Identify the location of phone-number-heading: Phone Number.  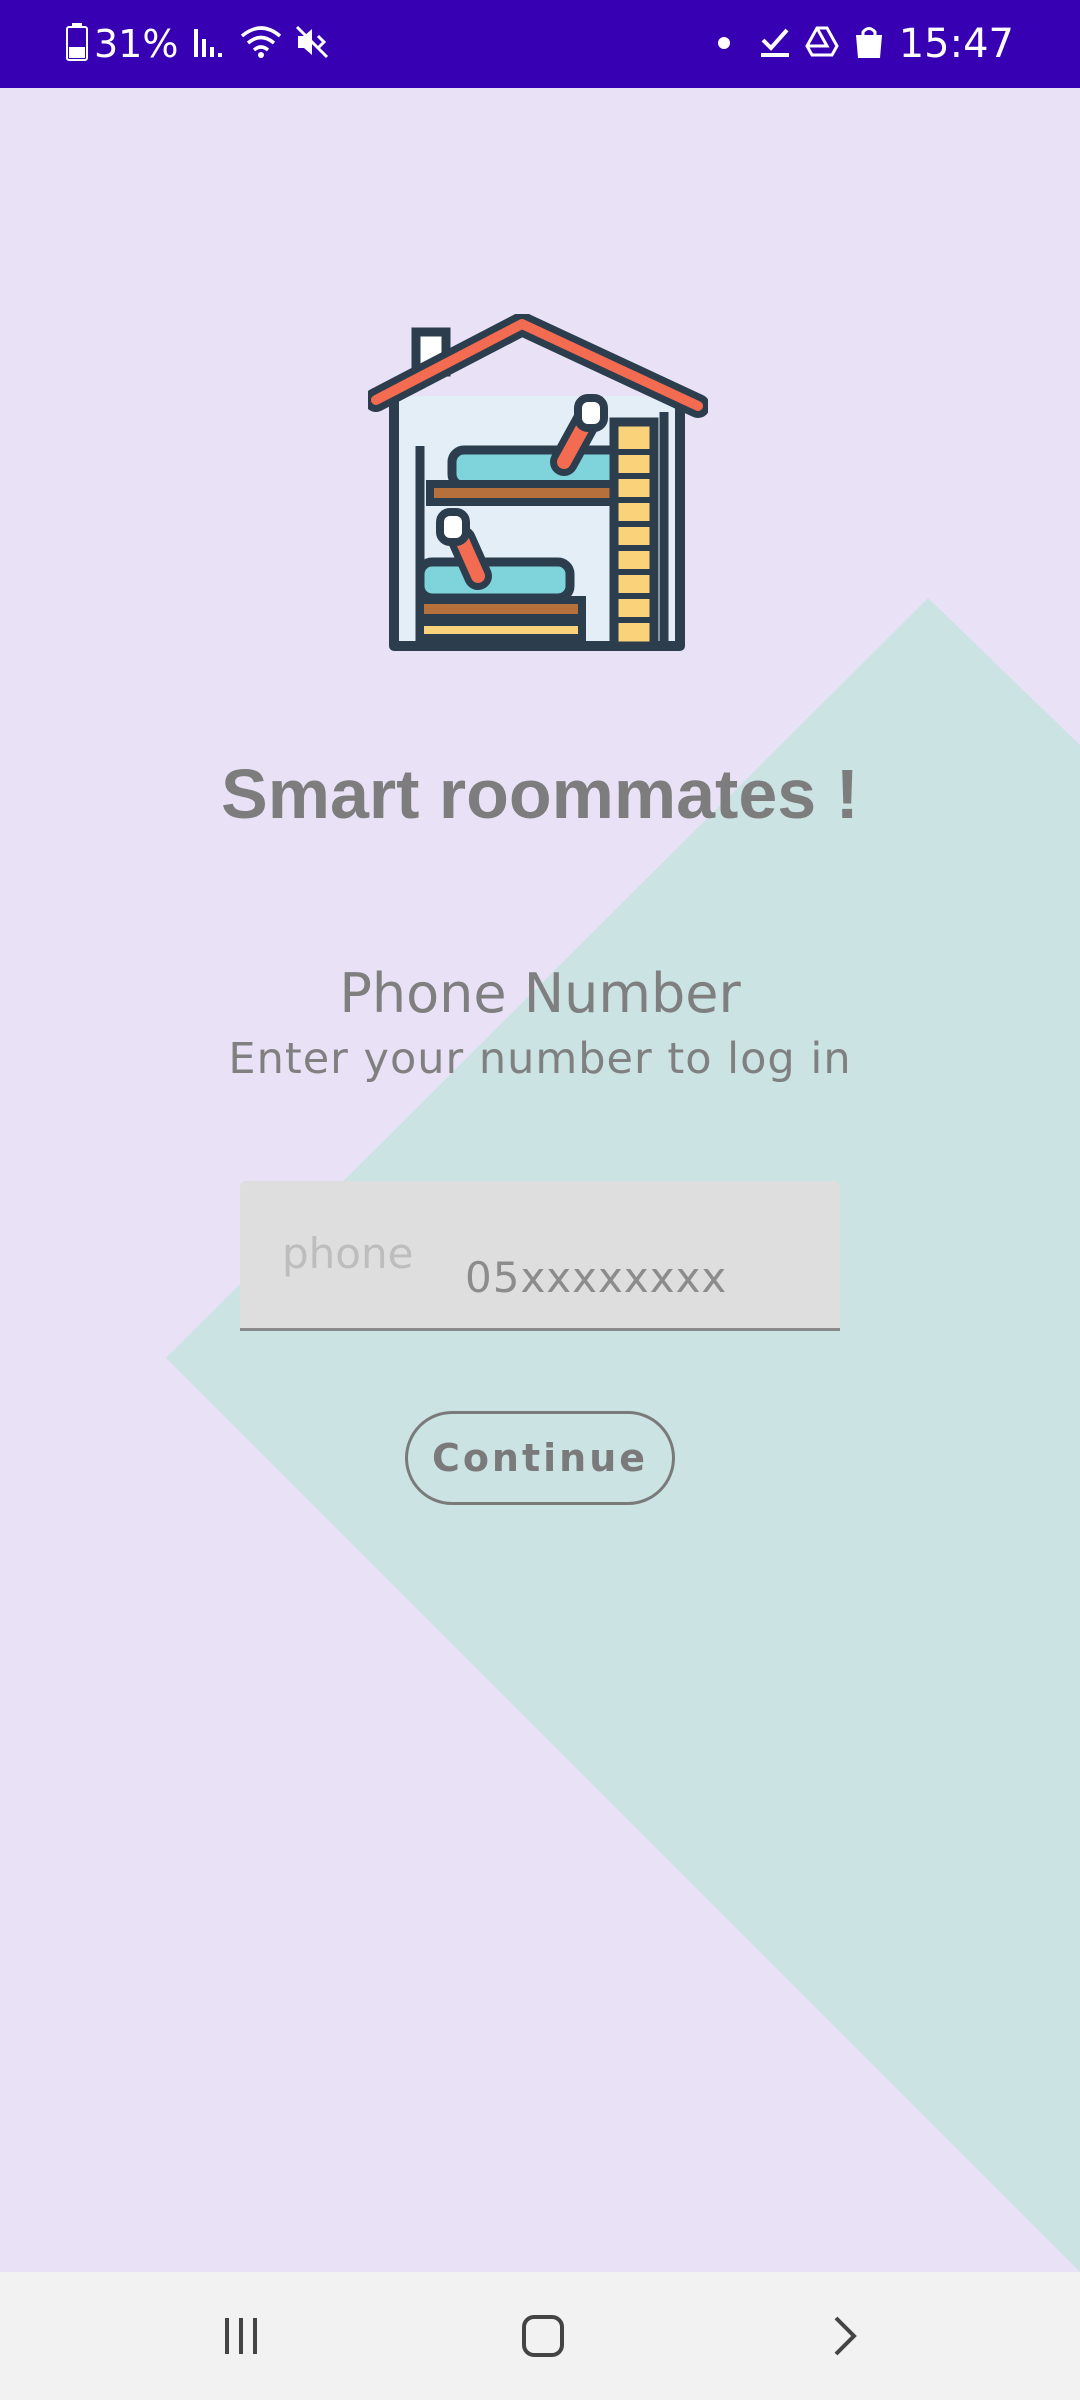
(540, 993).